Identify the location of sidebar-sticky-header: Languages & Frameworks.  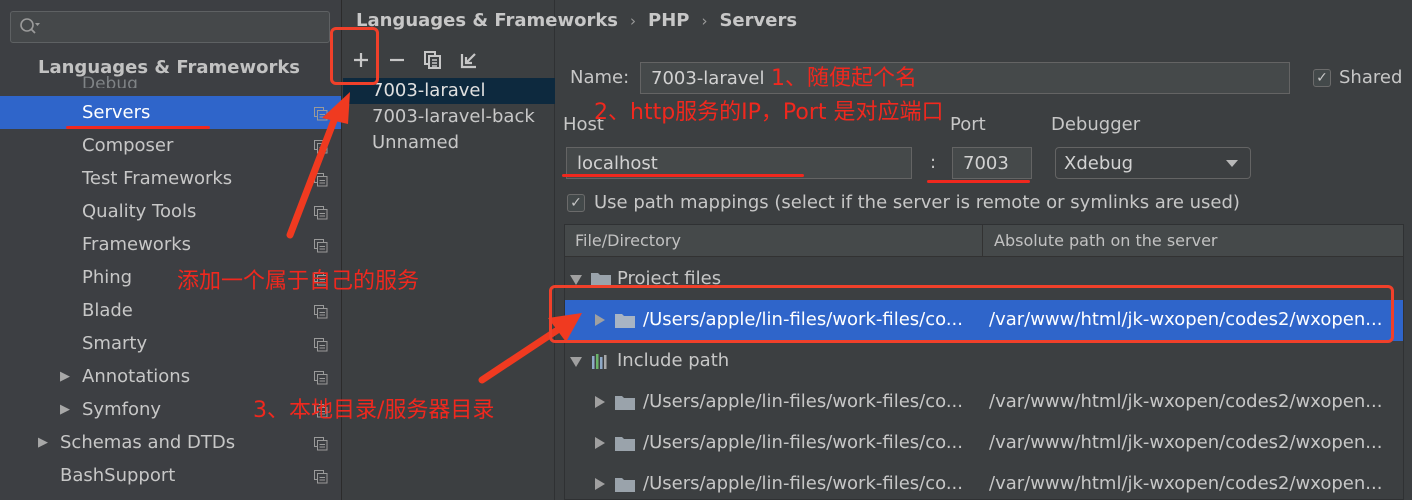
(169, 67).